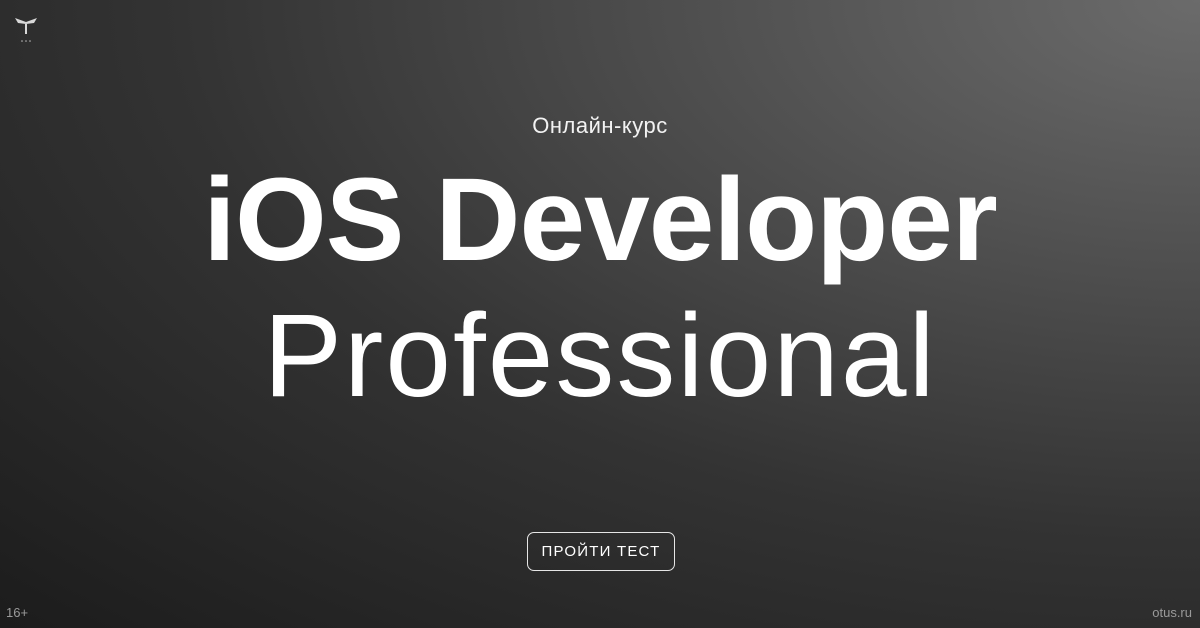 Image resolution: width=1200 pixels, height=628 pixels. I want to click on site-link: otus.ru, so click(1172, 612).